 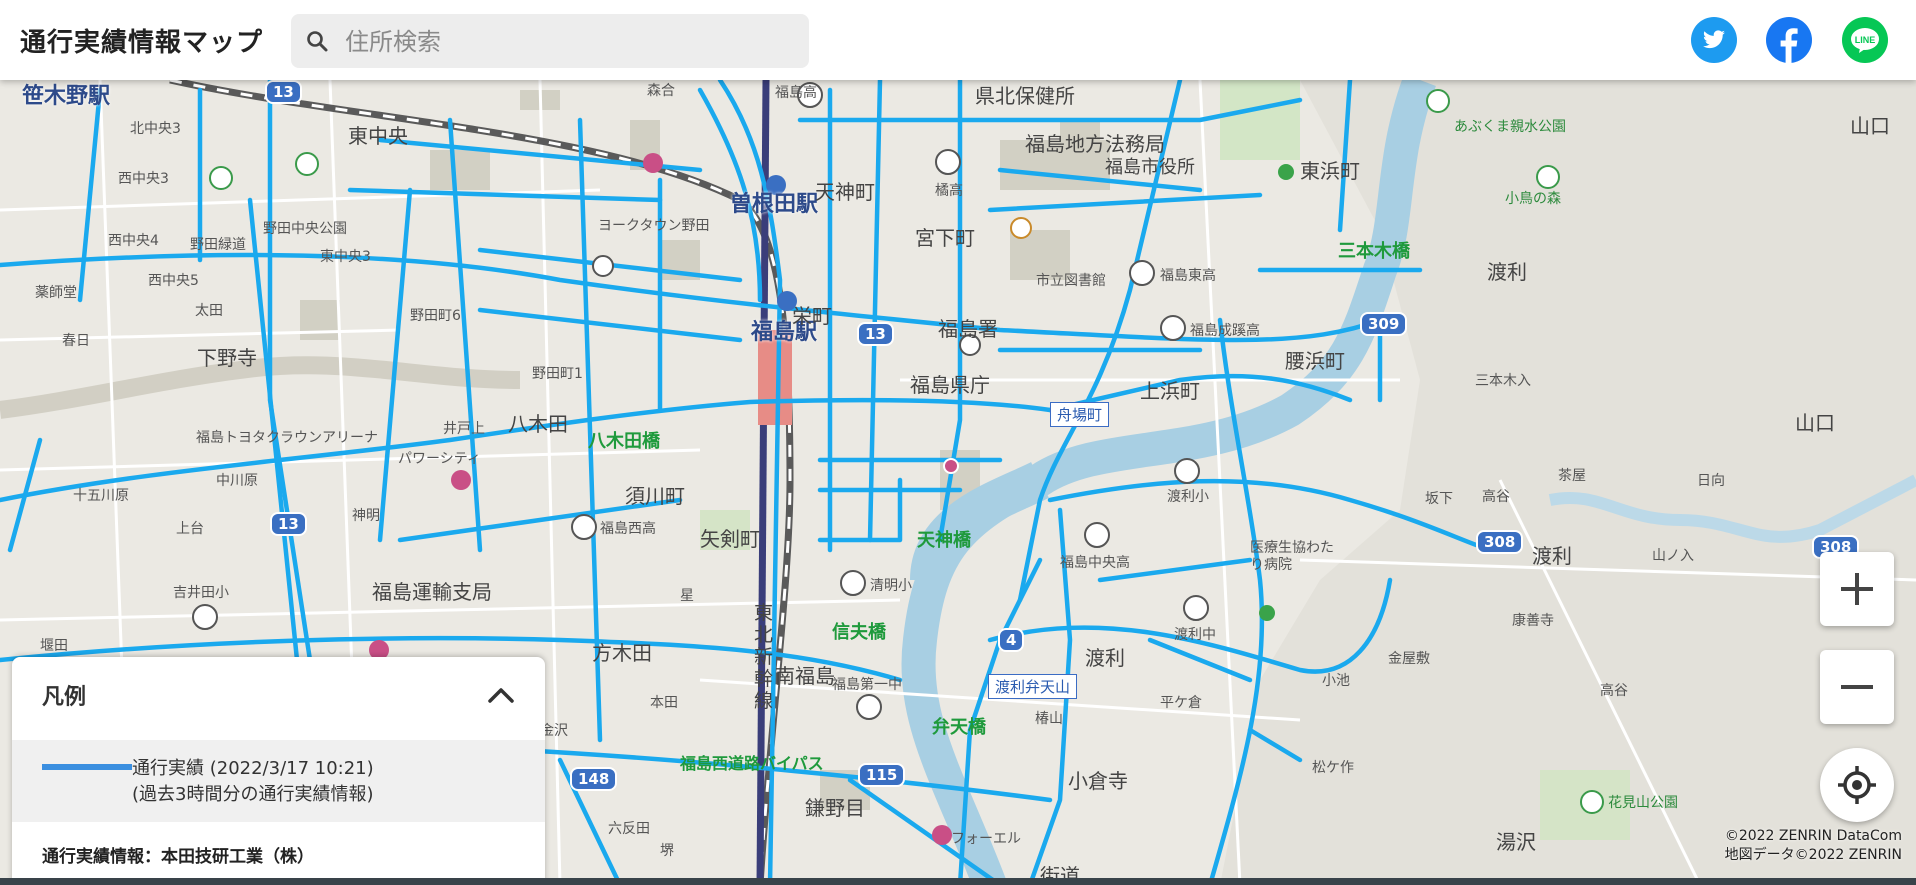 I want to click on map-label-seiryo: 福島成蹊高, so click(x=1225, y=331).